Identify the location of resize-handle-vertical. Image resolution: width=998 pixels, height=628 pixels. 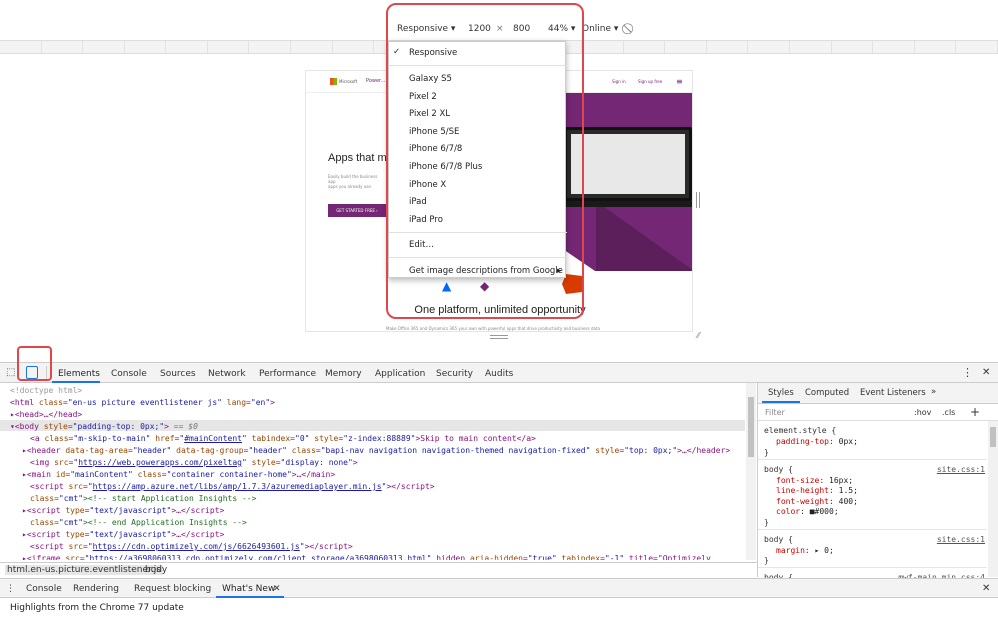
(499, 337).